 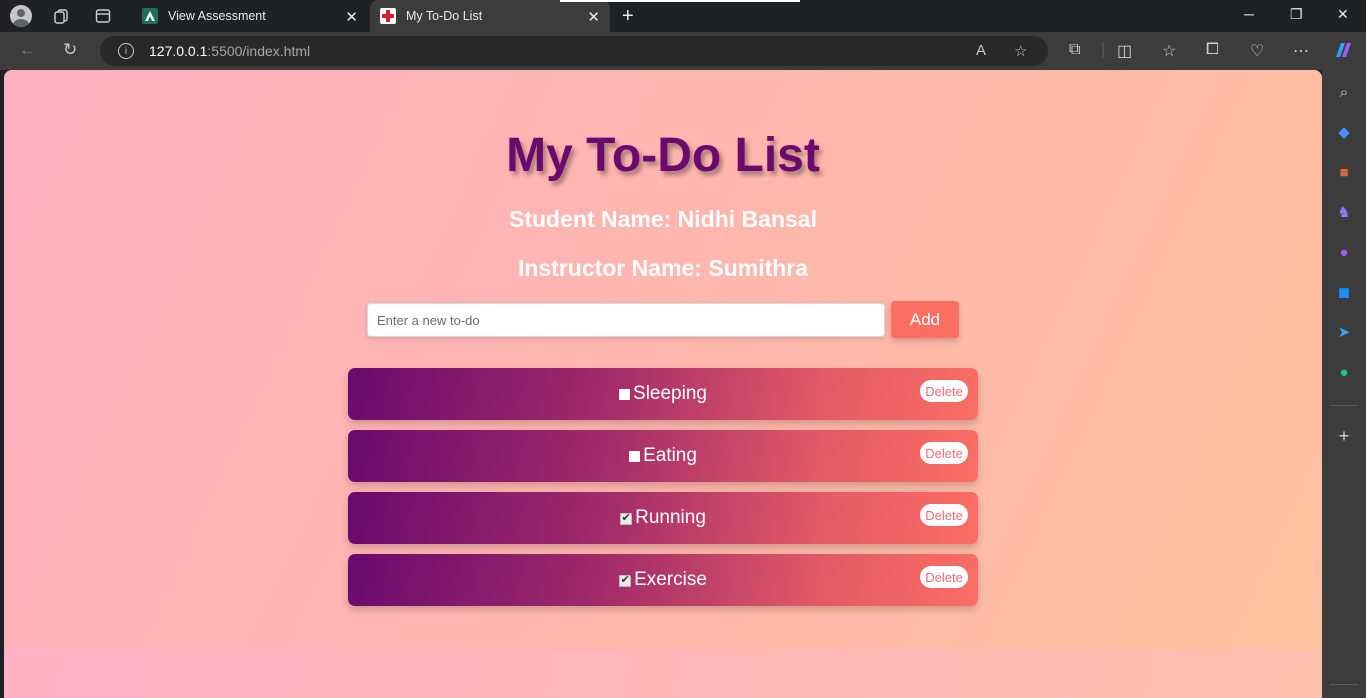 I want to click on todo-favicon-icon, so click(x=388, y=16).